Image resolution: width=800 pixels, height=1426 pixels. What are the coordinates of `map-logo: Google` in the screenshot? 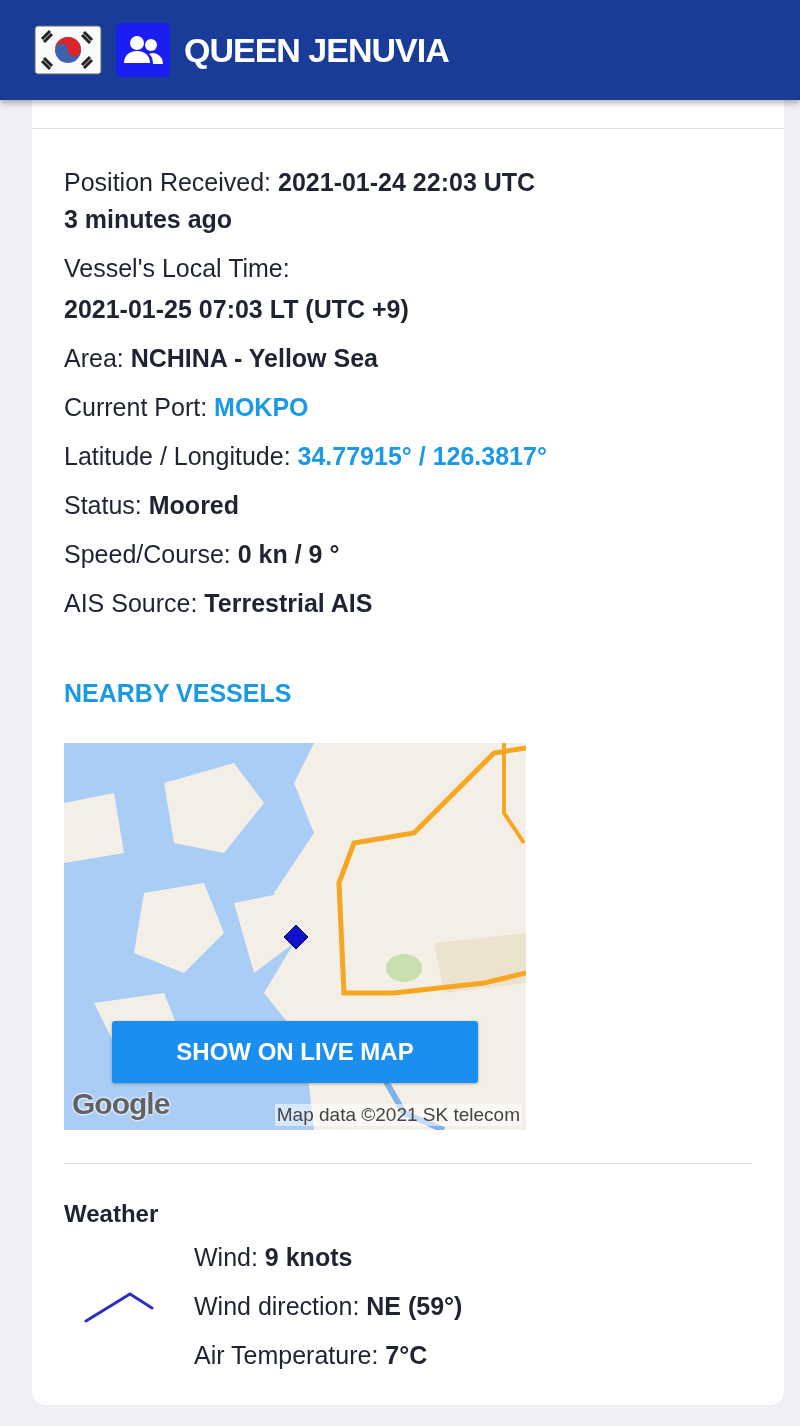 It's located at (121, 1104).